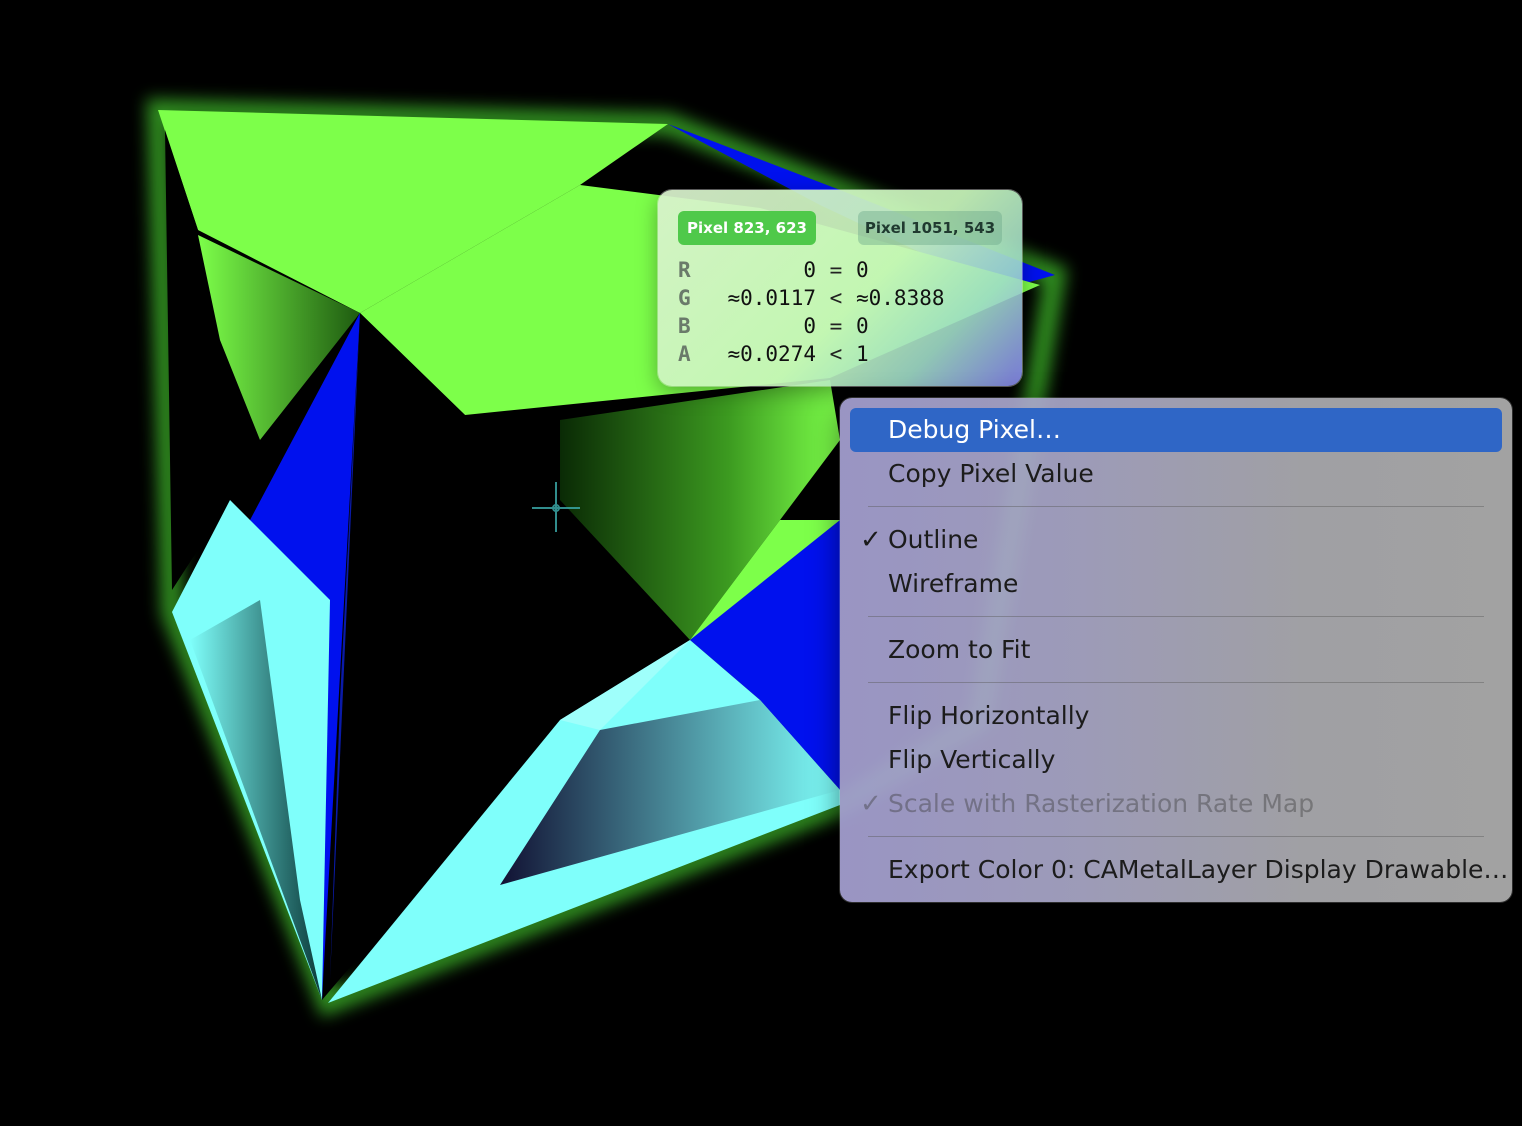 The height and width of the screenshot is (1126, 1522). I want to click on value-b: ≈0.8388, so click(900, 298).